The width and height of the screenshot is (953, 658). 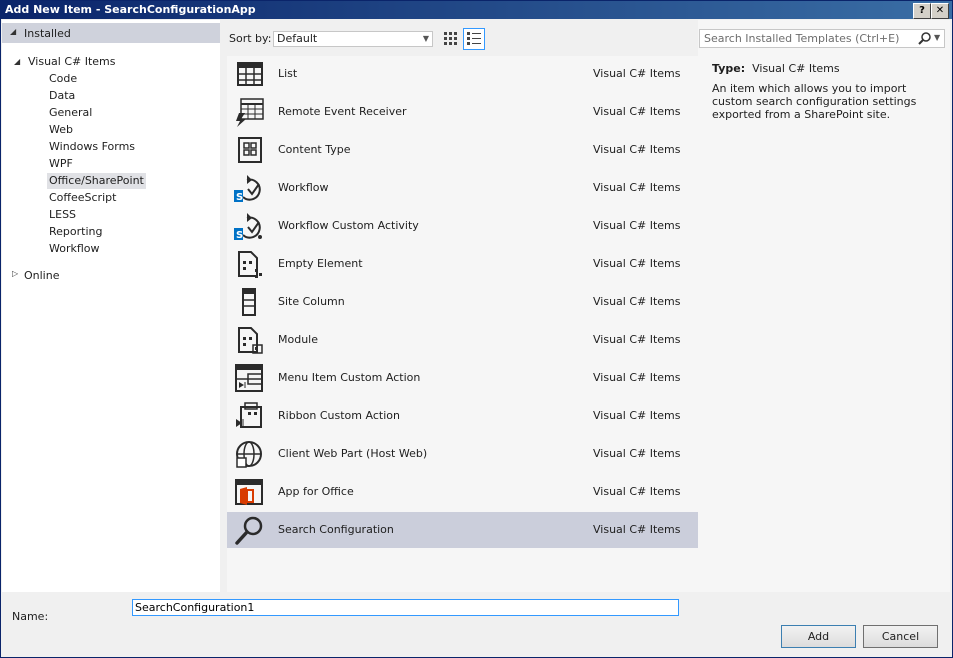 What do you see at coordinates (70, 113) in the screenshot?
I see `tree-node-category: General` at bounding box center [70, 113].